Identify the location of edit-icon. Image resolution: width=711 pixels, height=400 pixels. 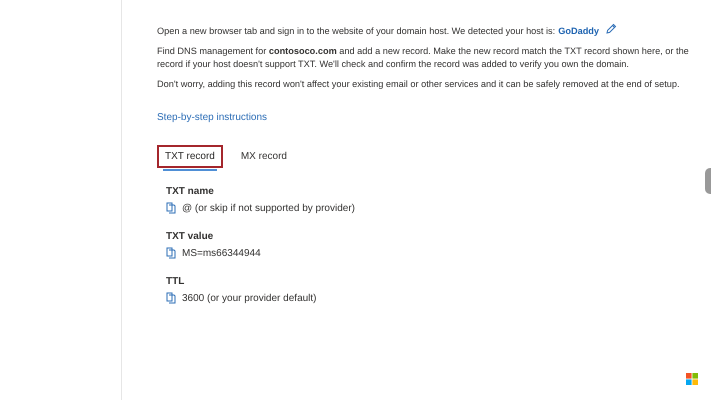
(611, 29).